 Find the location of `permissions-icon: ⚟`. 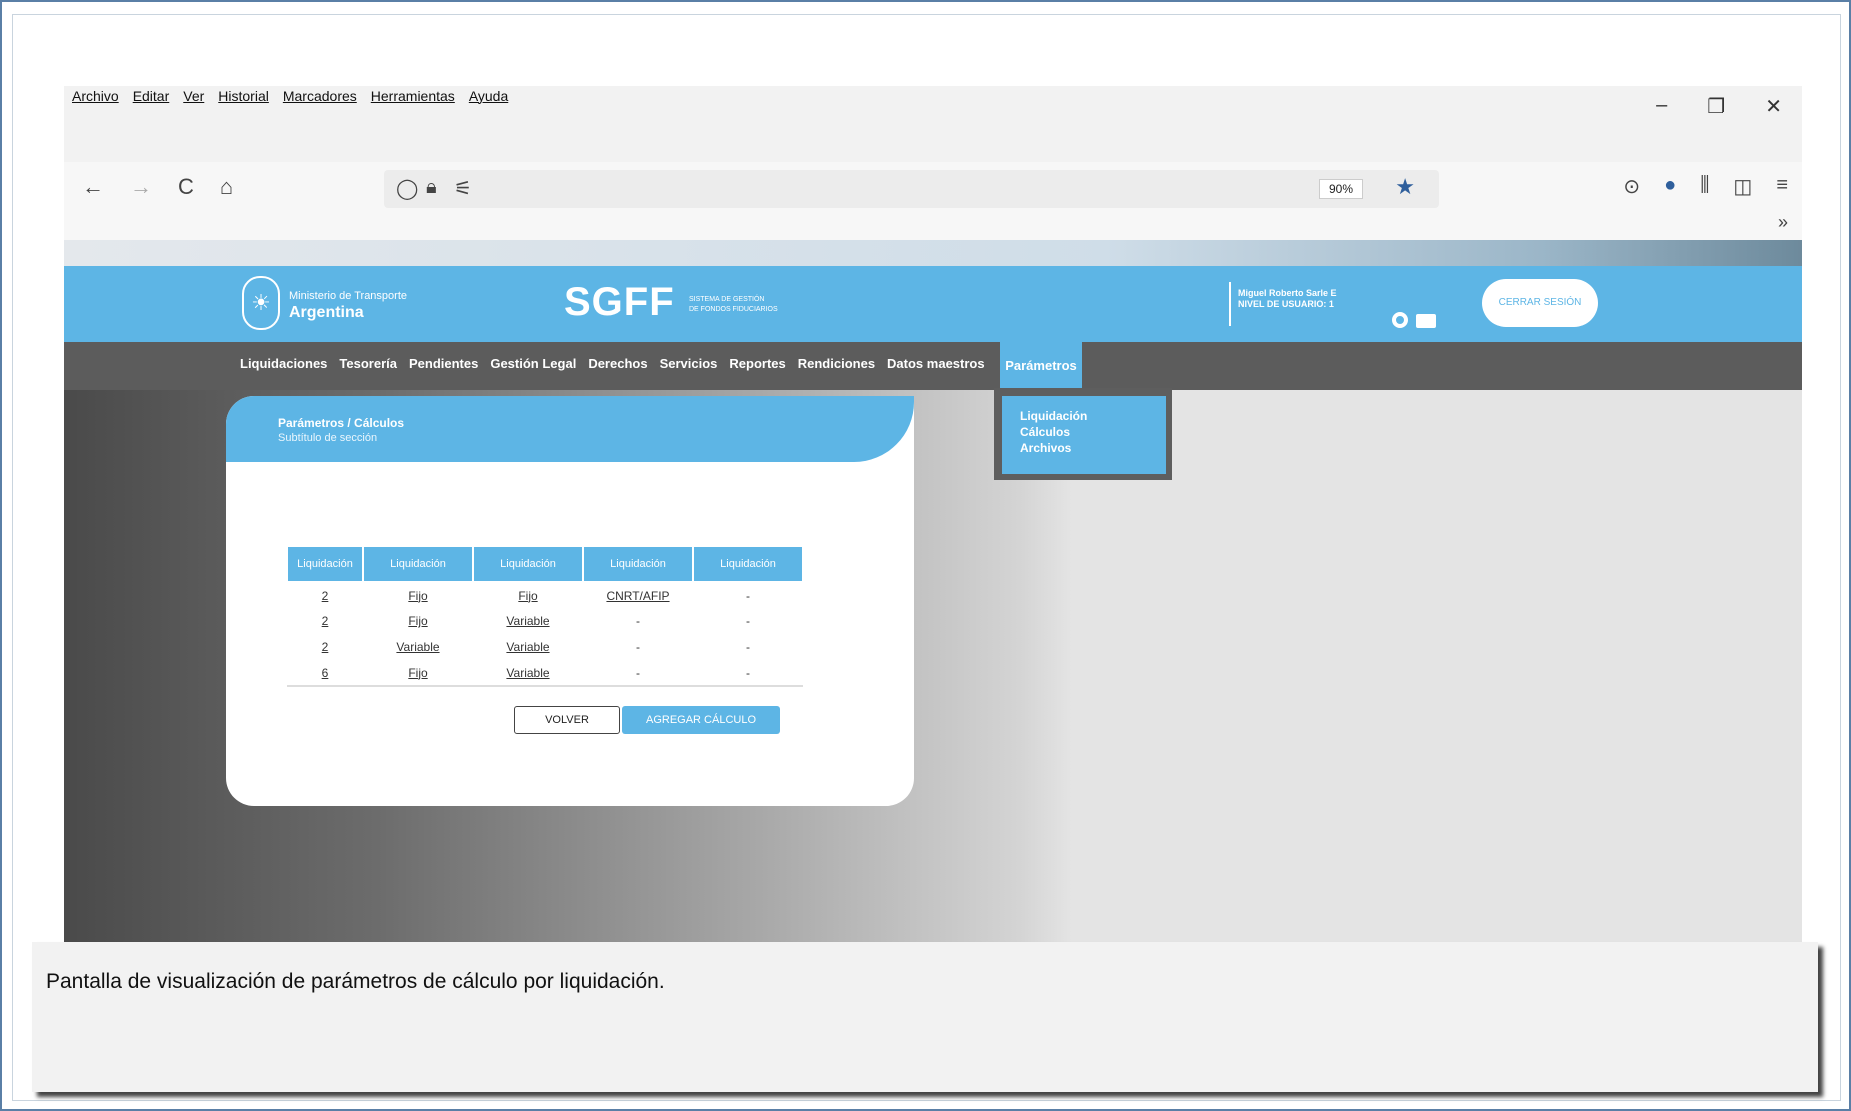

permissions-icon: ⚟ is located at coordinates (463, 188).